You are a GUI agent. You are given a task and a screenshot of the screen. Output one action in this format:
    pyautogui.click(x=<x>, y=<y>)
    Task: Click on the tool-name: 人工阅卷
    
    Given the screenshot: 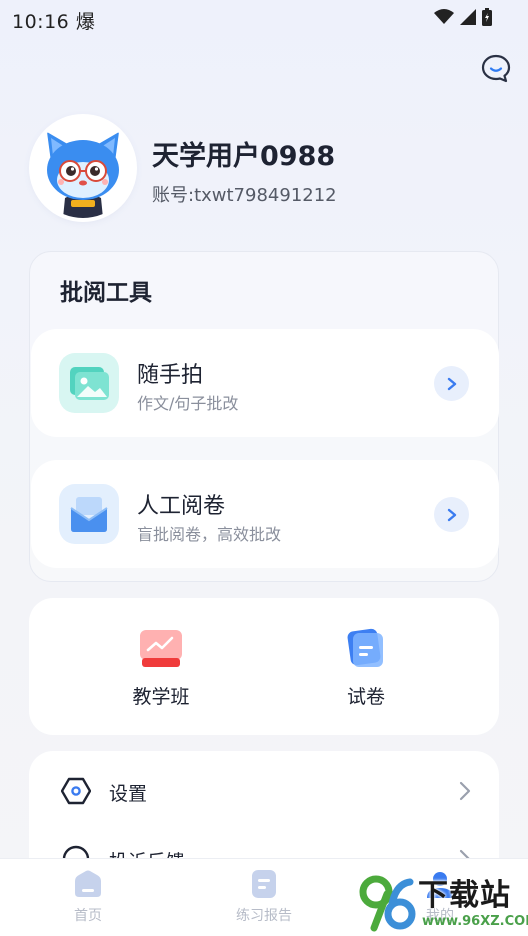 What is the action you would take?
    pyautogui.click(x=181, y=506)
    